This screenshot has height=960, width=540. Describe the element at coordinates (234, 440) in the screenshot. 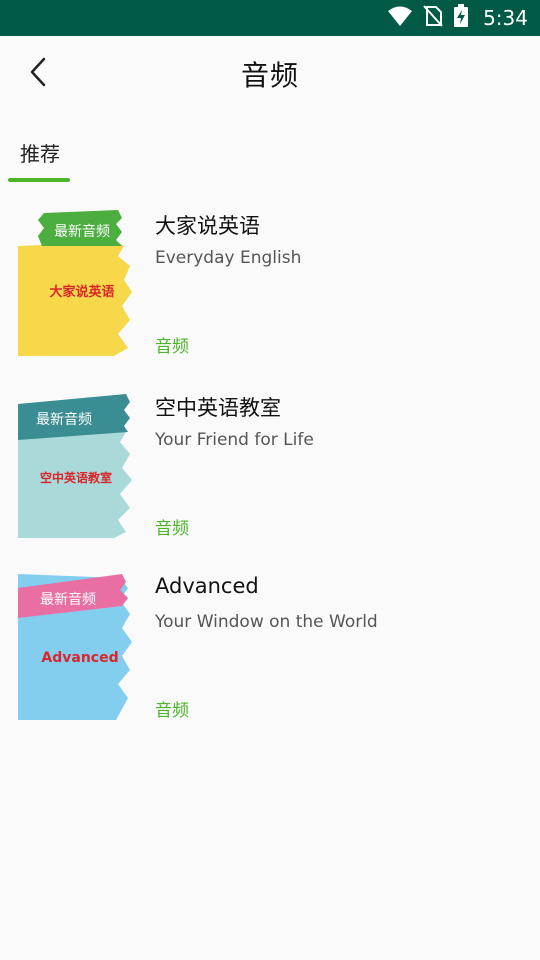

I see `item-subtitle: Your Friend for Life` at that location.